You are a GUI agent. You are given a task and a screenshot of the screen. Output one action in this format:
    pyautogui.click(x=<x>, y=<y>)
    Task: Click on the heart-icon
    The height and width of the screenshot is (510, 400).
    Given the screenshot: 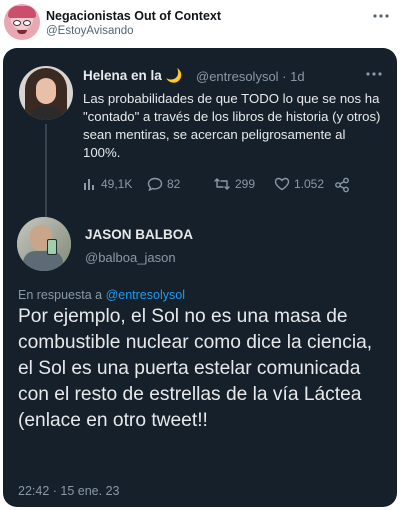 What is the action you would take?
    pyautogui.click(x=282, y=184)
    